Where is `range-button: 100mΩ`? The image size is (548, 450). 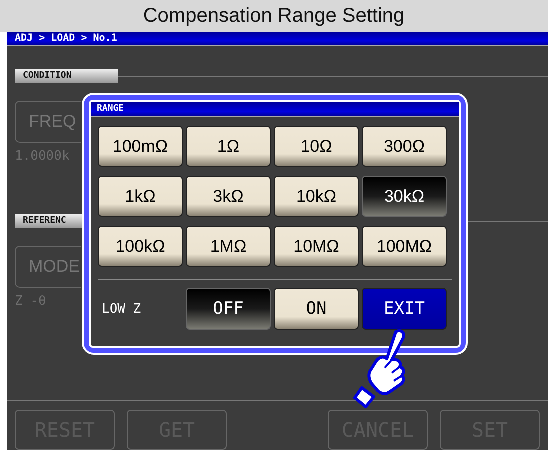 range-button: 100mΩ is located at coordinates (140, 146).